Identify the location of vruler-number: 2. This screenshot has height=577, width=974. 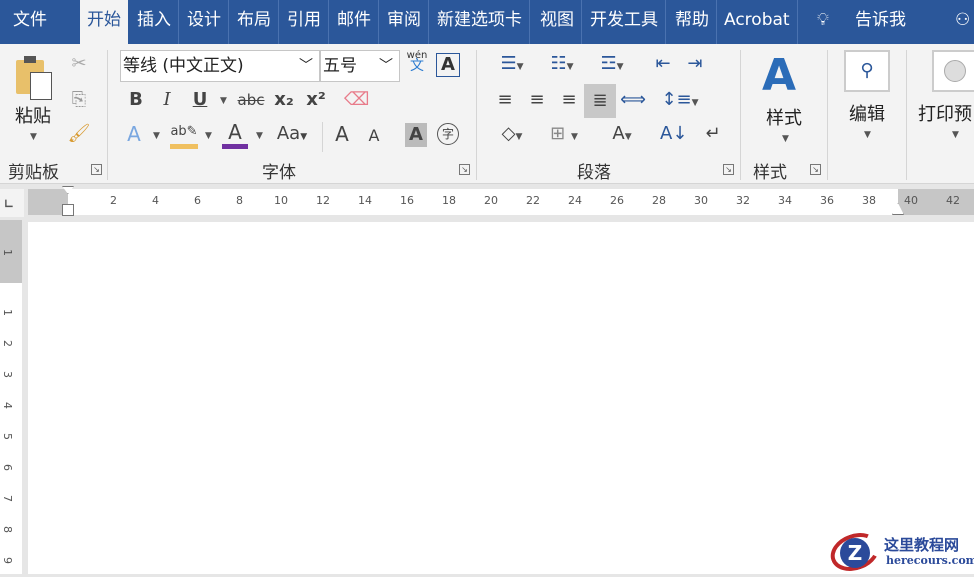
(7, 343).